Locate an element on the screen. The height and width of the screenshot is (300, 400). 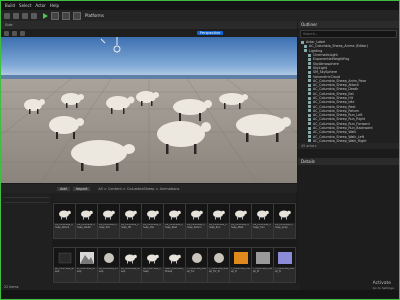
asset-name: AS_Columbia_Sheep_Turn is located at coordinates (262, 226).